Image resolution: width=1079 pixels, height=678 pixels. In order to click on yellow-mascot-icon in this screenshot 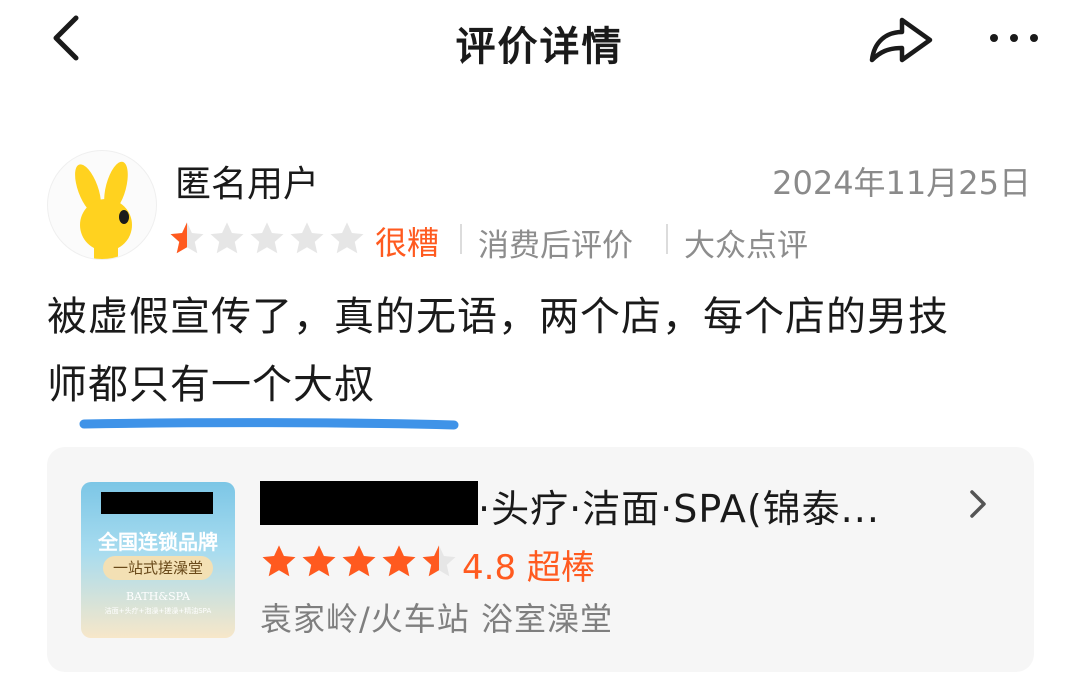, I will do `click(103, 210)`.